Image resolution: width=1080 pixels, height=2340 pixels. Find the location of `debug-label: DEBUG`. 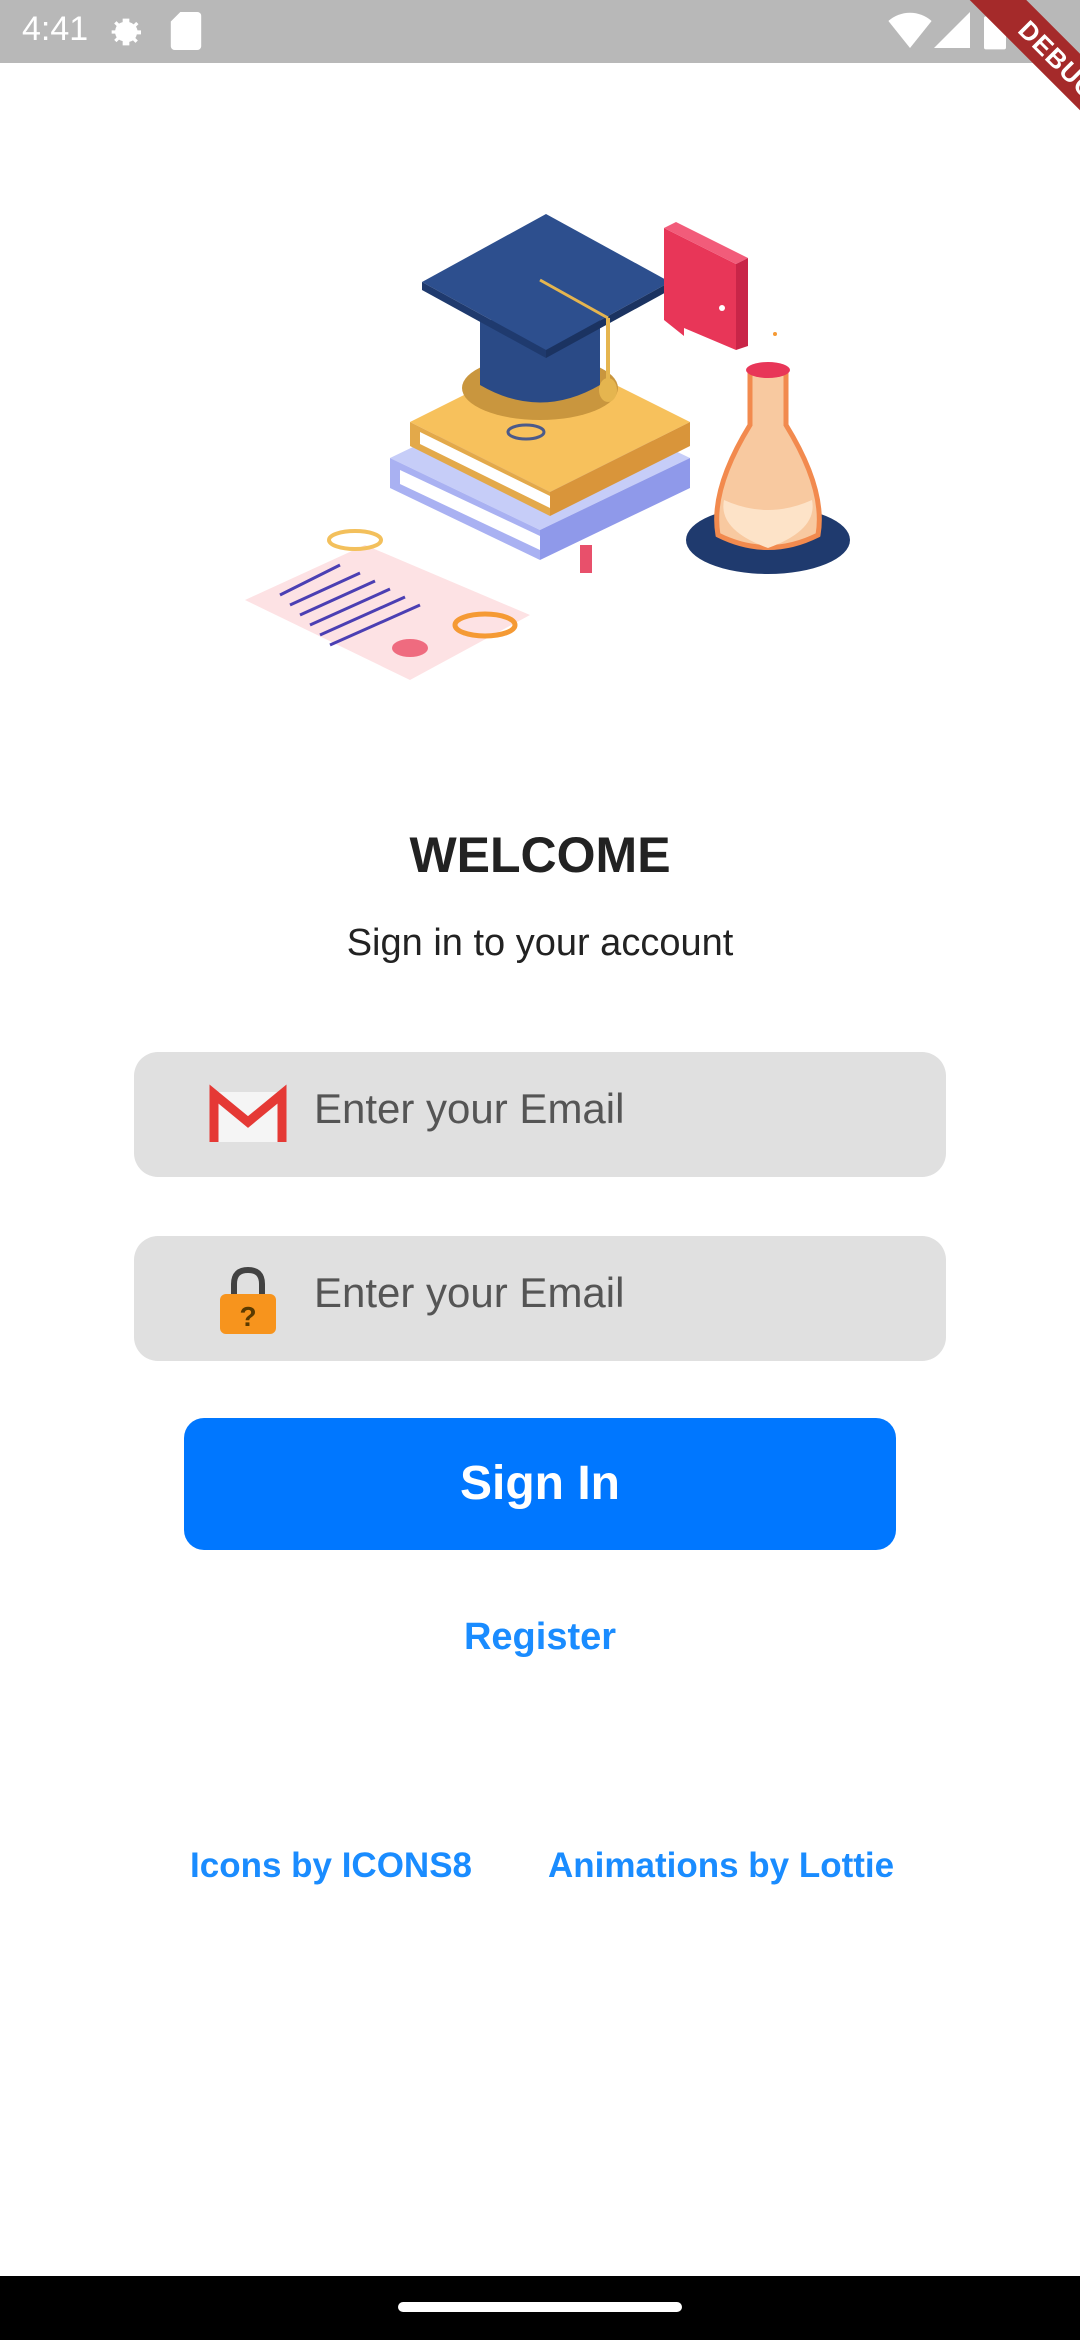

debug-label: DEBUG is located at coordinates (1019, 79).